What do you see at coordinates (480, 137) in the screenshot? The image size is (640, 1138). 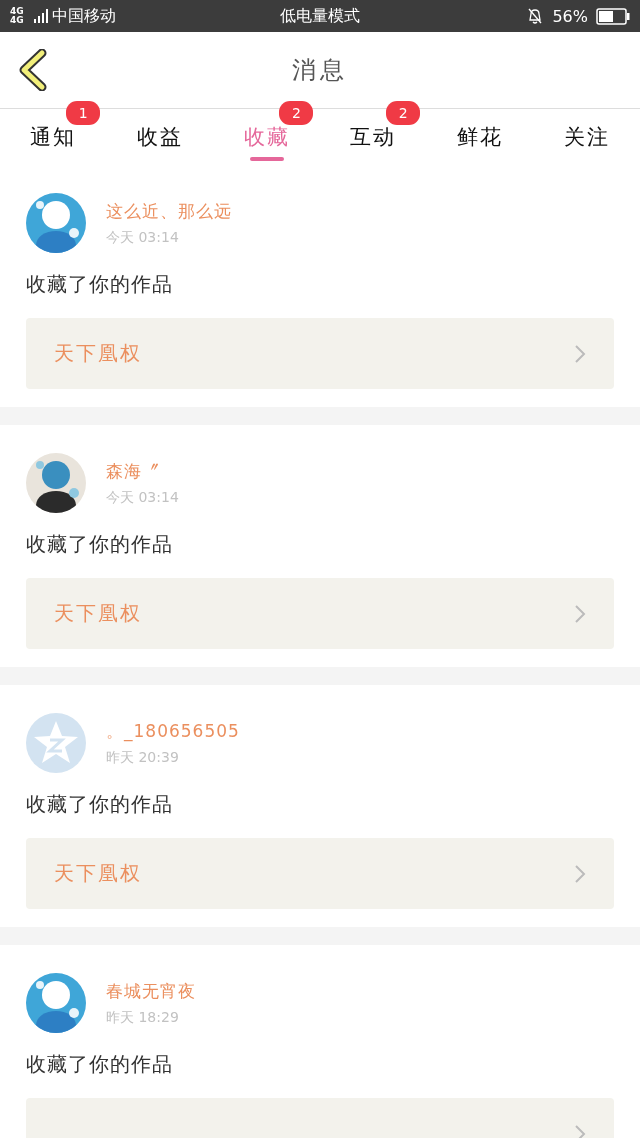 I see `tab: 鲜花` at bounding box center [480, 137].